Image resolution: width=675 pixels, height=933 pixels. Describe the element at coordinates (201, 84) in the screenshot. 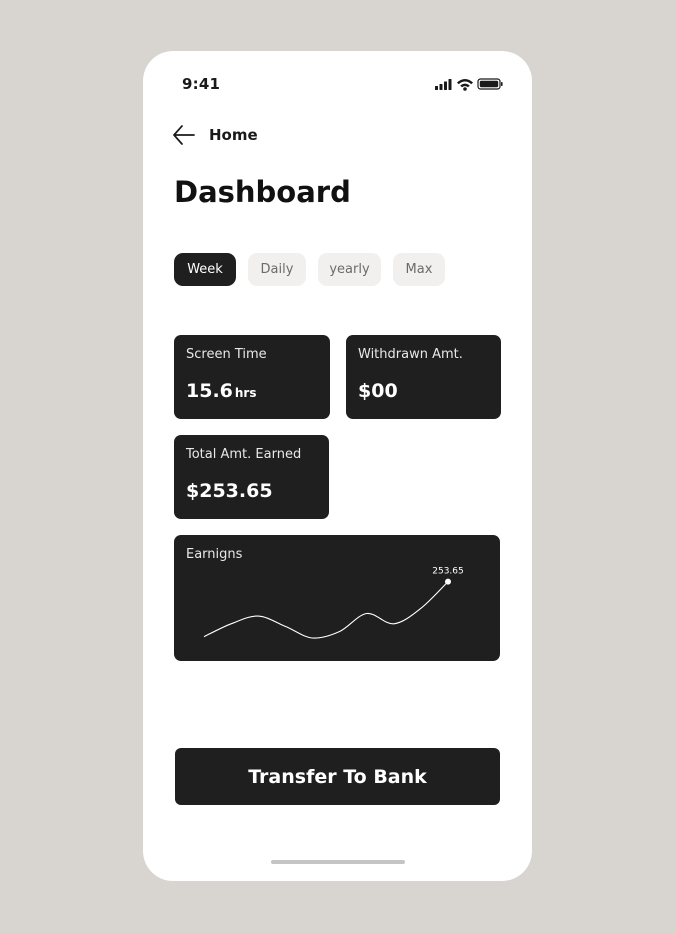

I see `status-time: 9:41` at that location.